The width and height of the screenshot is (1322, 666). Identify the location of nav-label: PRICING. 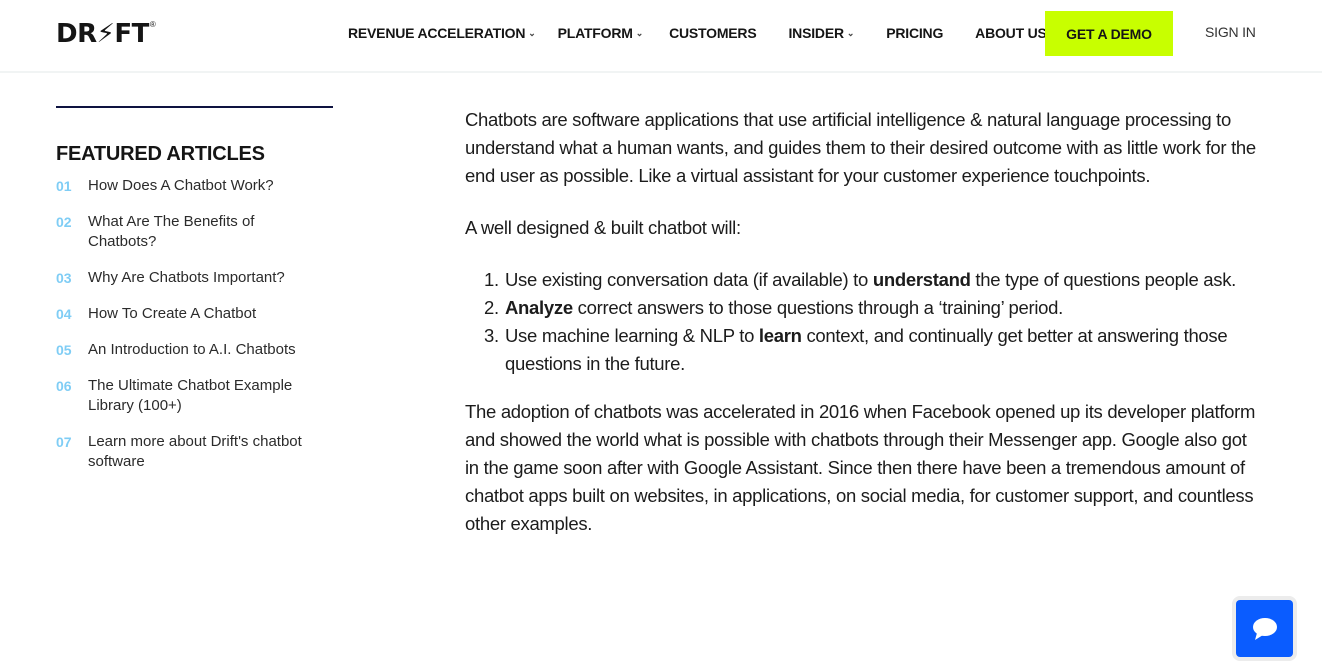
(915, 33).